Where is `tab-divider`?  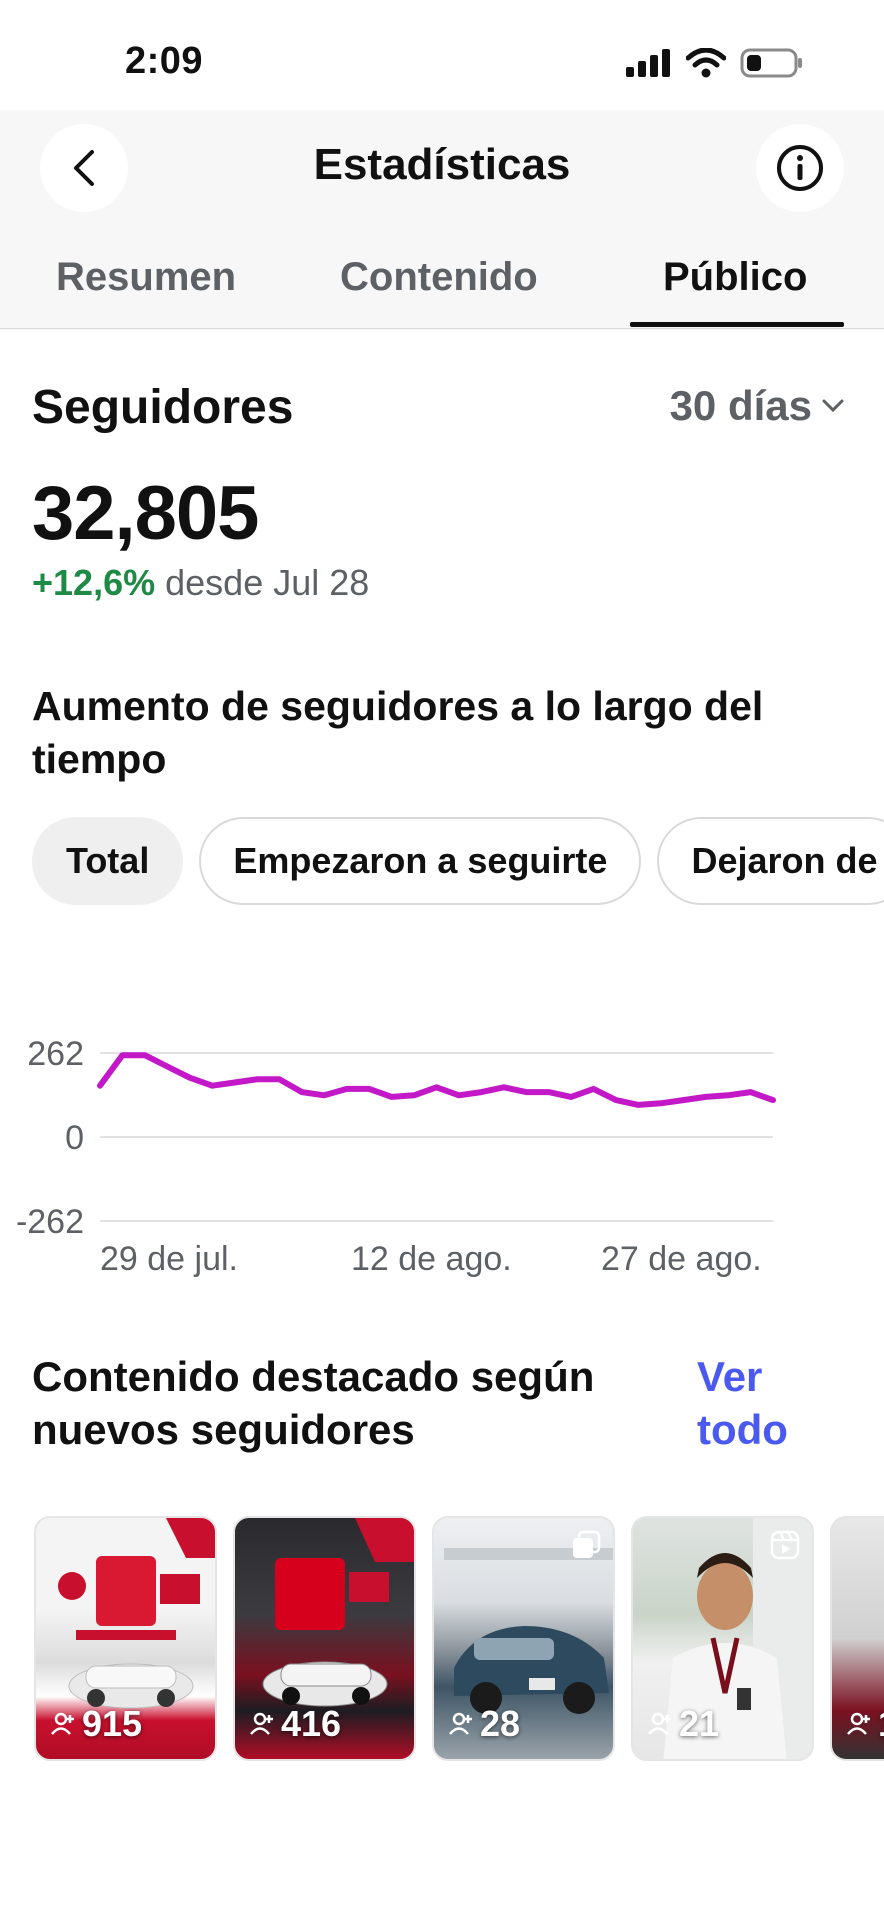 tab-divider is located at coordinates (442, 328).